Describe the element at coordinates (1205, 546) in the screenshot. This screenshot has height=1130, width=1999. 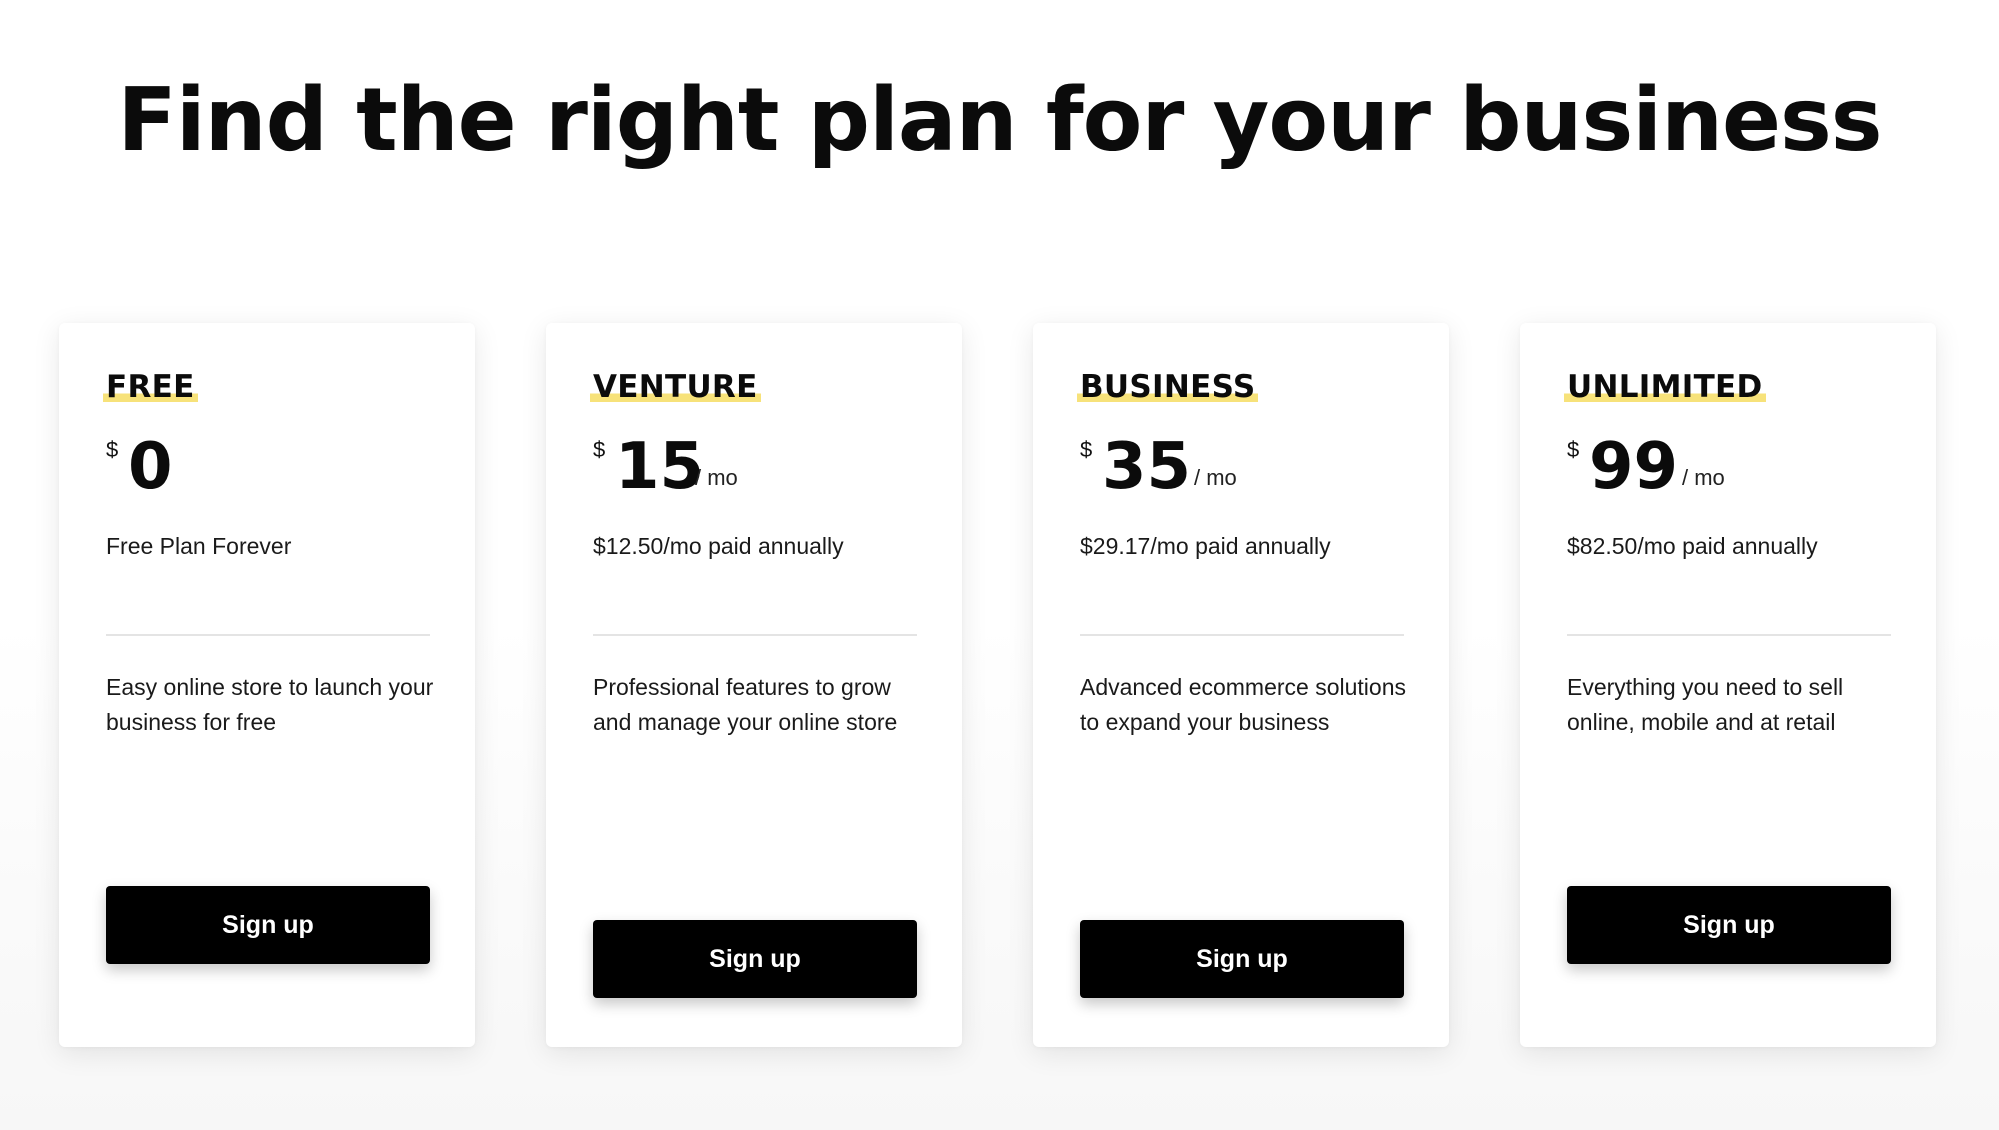
I see `price-note: $29.17/mo paid annually` at that location.